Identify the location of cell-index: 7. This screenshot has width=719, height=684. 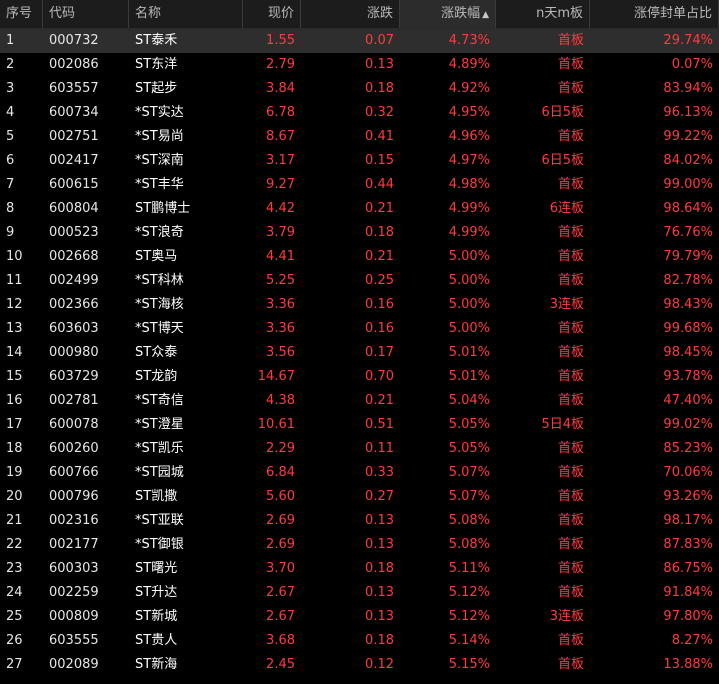
(10, 184).